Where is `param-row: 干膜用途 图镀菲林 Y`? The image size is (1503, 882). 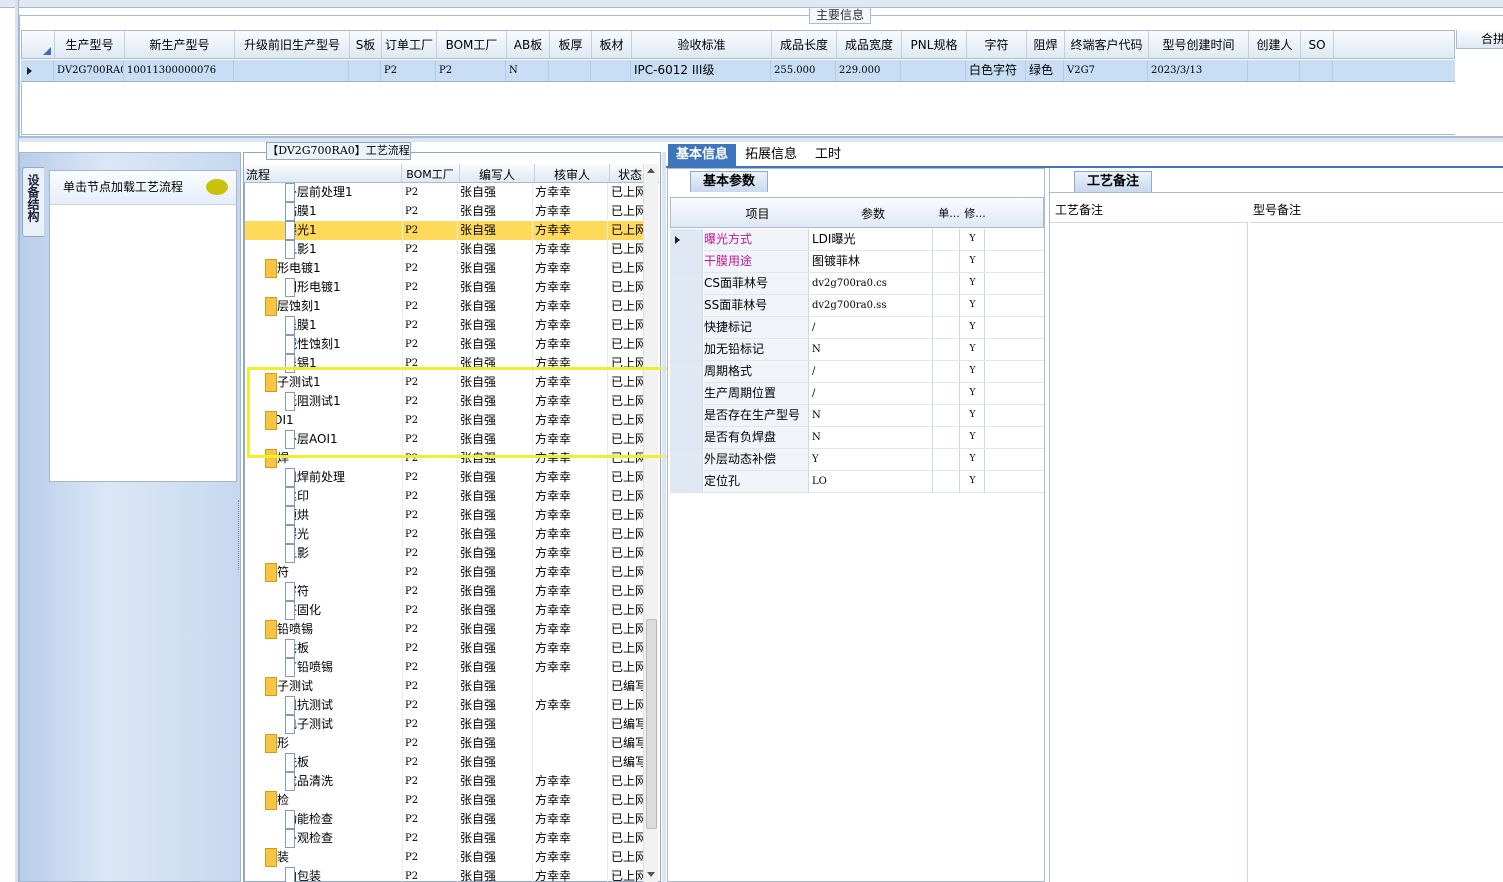
param-row: 干膜用途 图镀菲林 Y is located at coordinates (857, 262).